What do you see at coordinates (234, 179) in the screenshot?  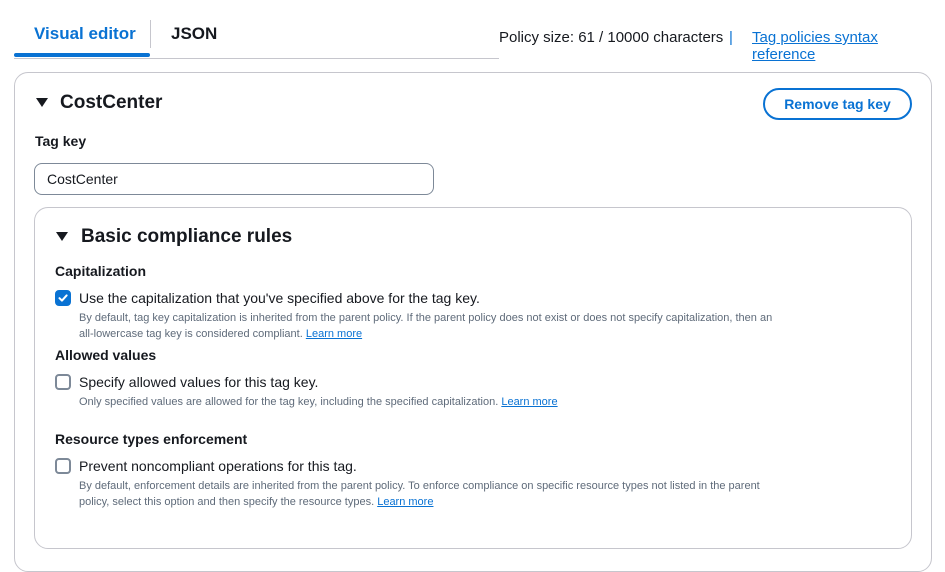 I see `tag-key-input` at bounding box center [234, 179].